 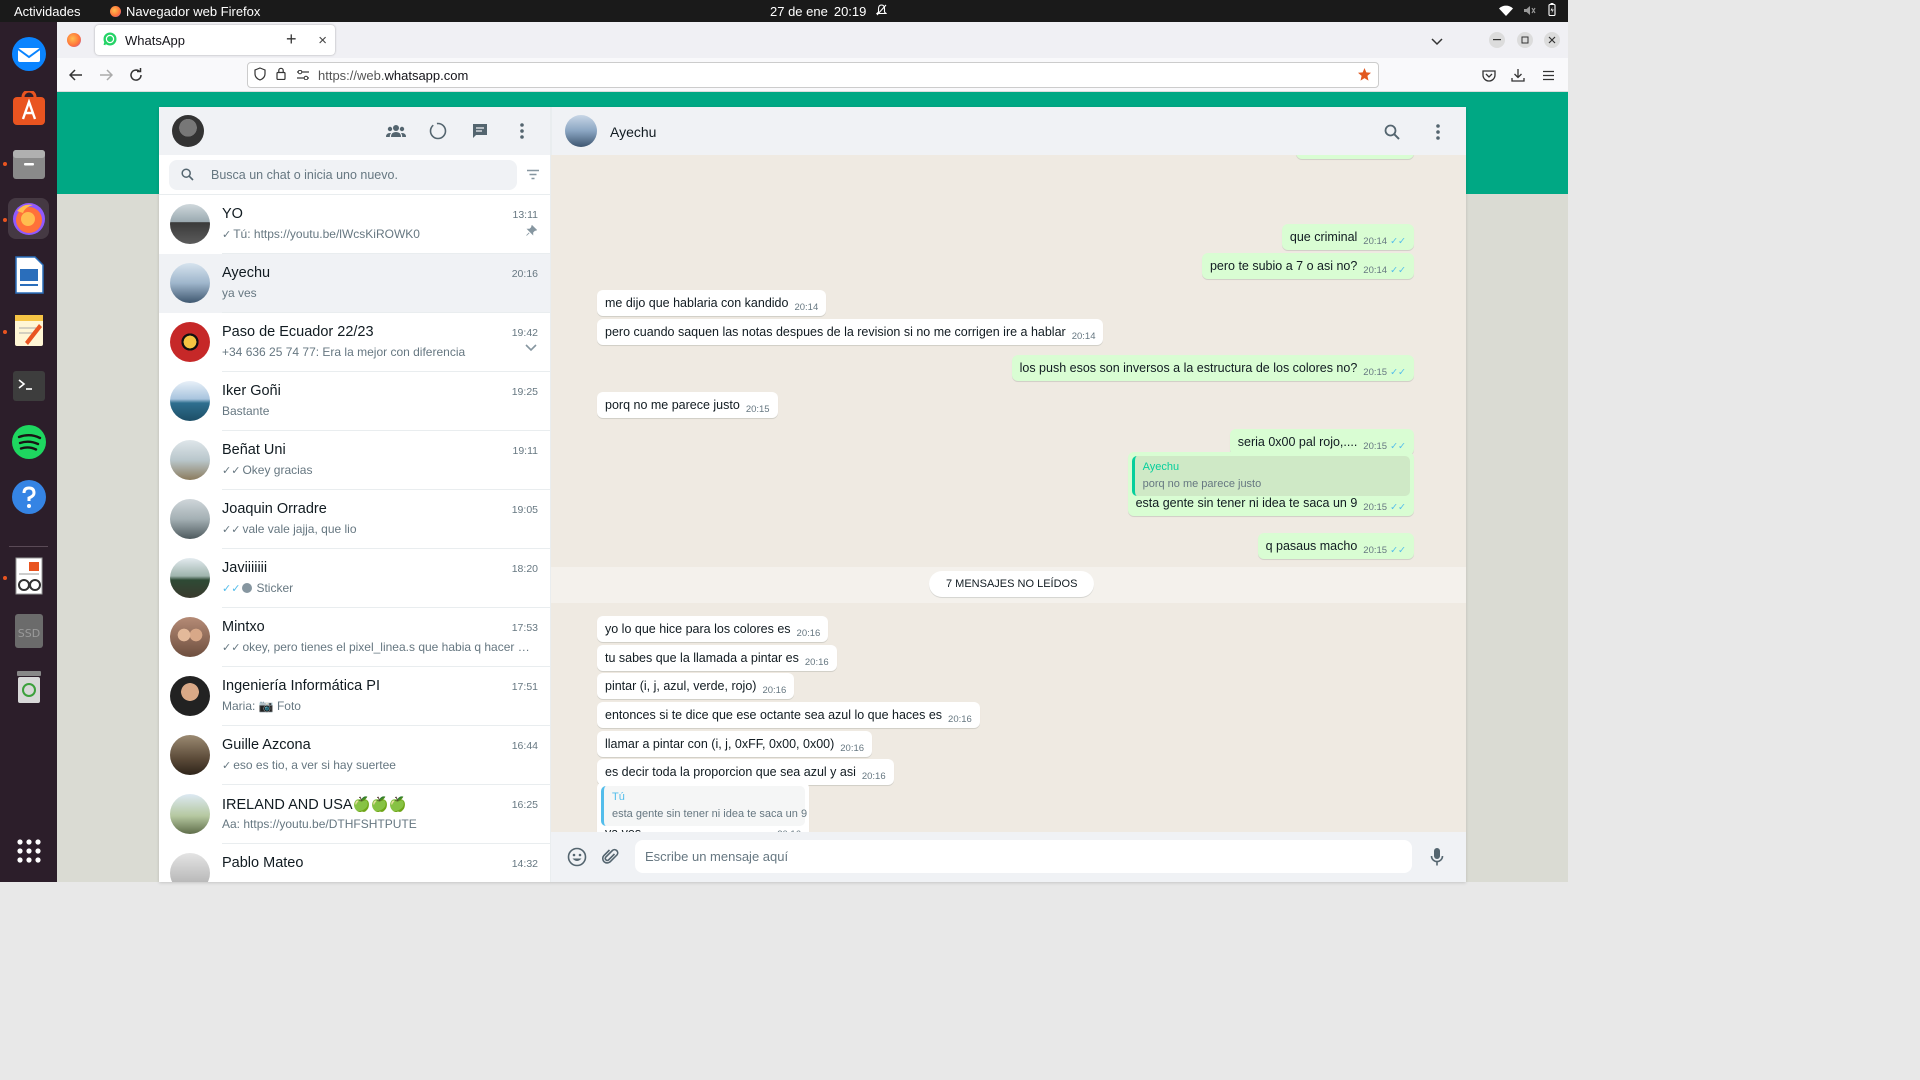 I want to click on chat-avatar, so click(x=190, y=578).